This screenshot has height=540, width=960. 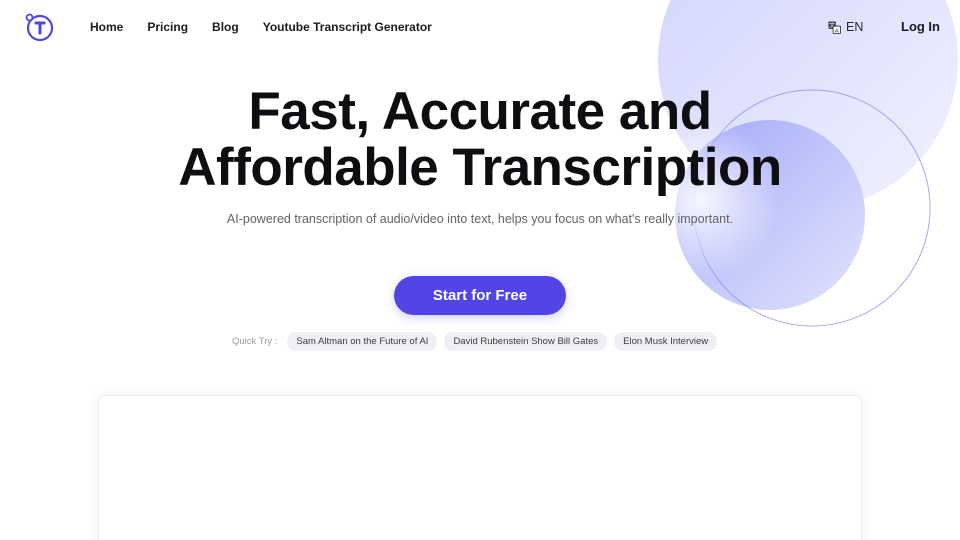 I want to click on language-switcher: 文 A EN, so click(x=845, y=27).